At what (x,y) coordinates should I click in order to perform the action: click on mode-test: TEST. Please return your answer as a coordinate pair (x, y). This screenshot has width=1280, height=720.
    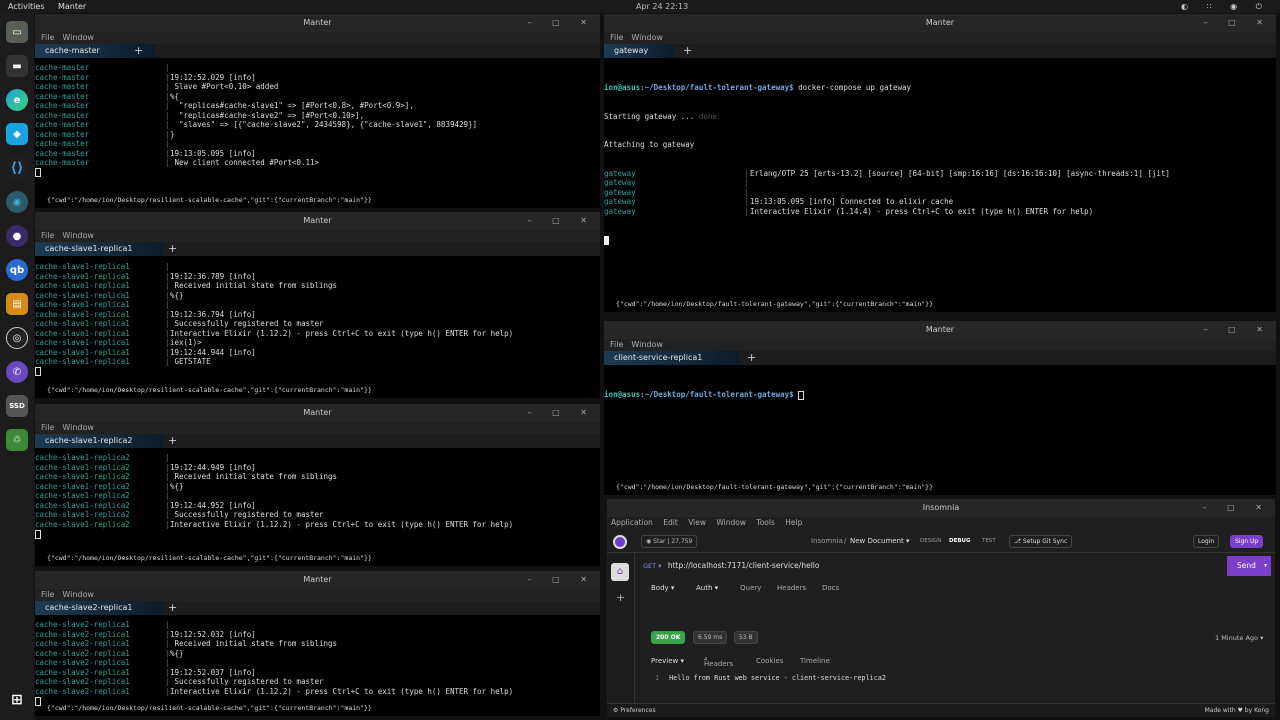
    Looking at the image, I should click on (989, 541).